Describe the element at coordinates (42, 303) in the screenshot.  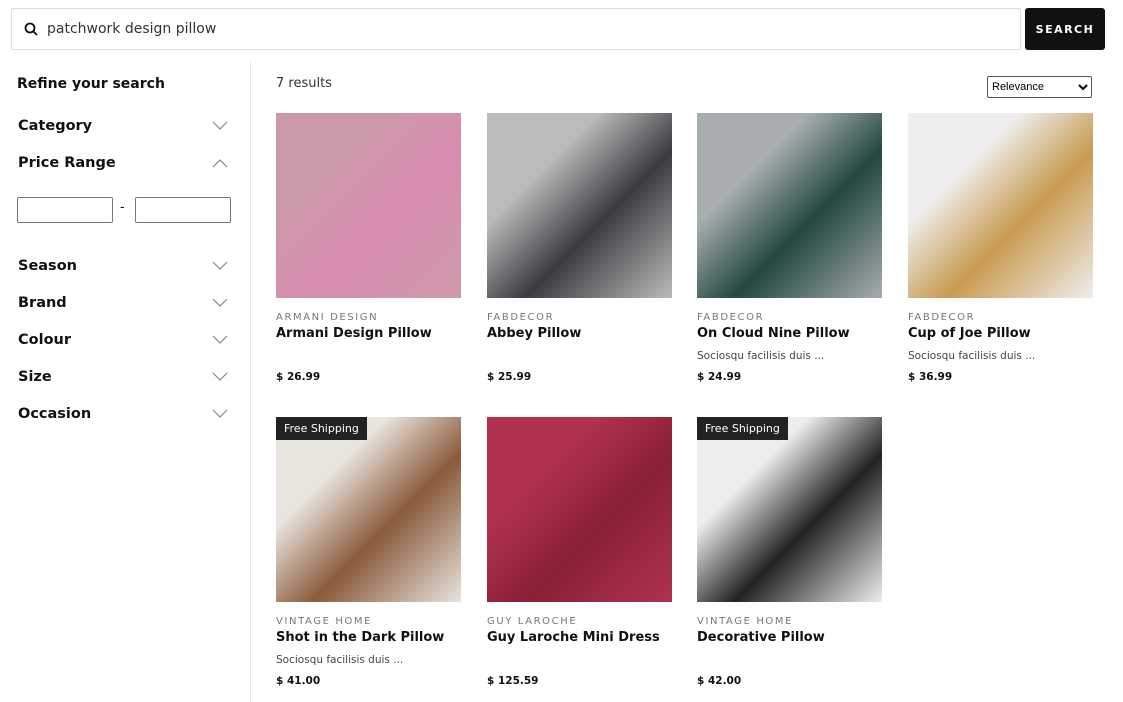
I see `facet-label: Brand` at that location.